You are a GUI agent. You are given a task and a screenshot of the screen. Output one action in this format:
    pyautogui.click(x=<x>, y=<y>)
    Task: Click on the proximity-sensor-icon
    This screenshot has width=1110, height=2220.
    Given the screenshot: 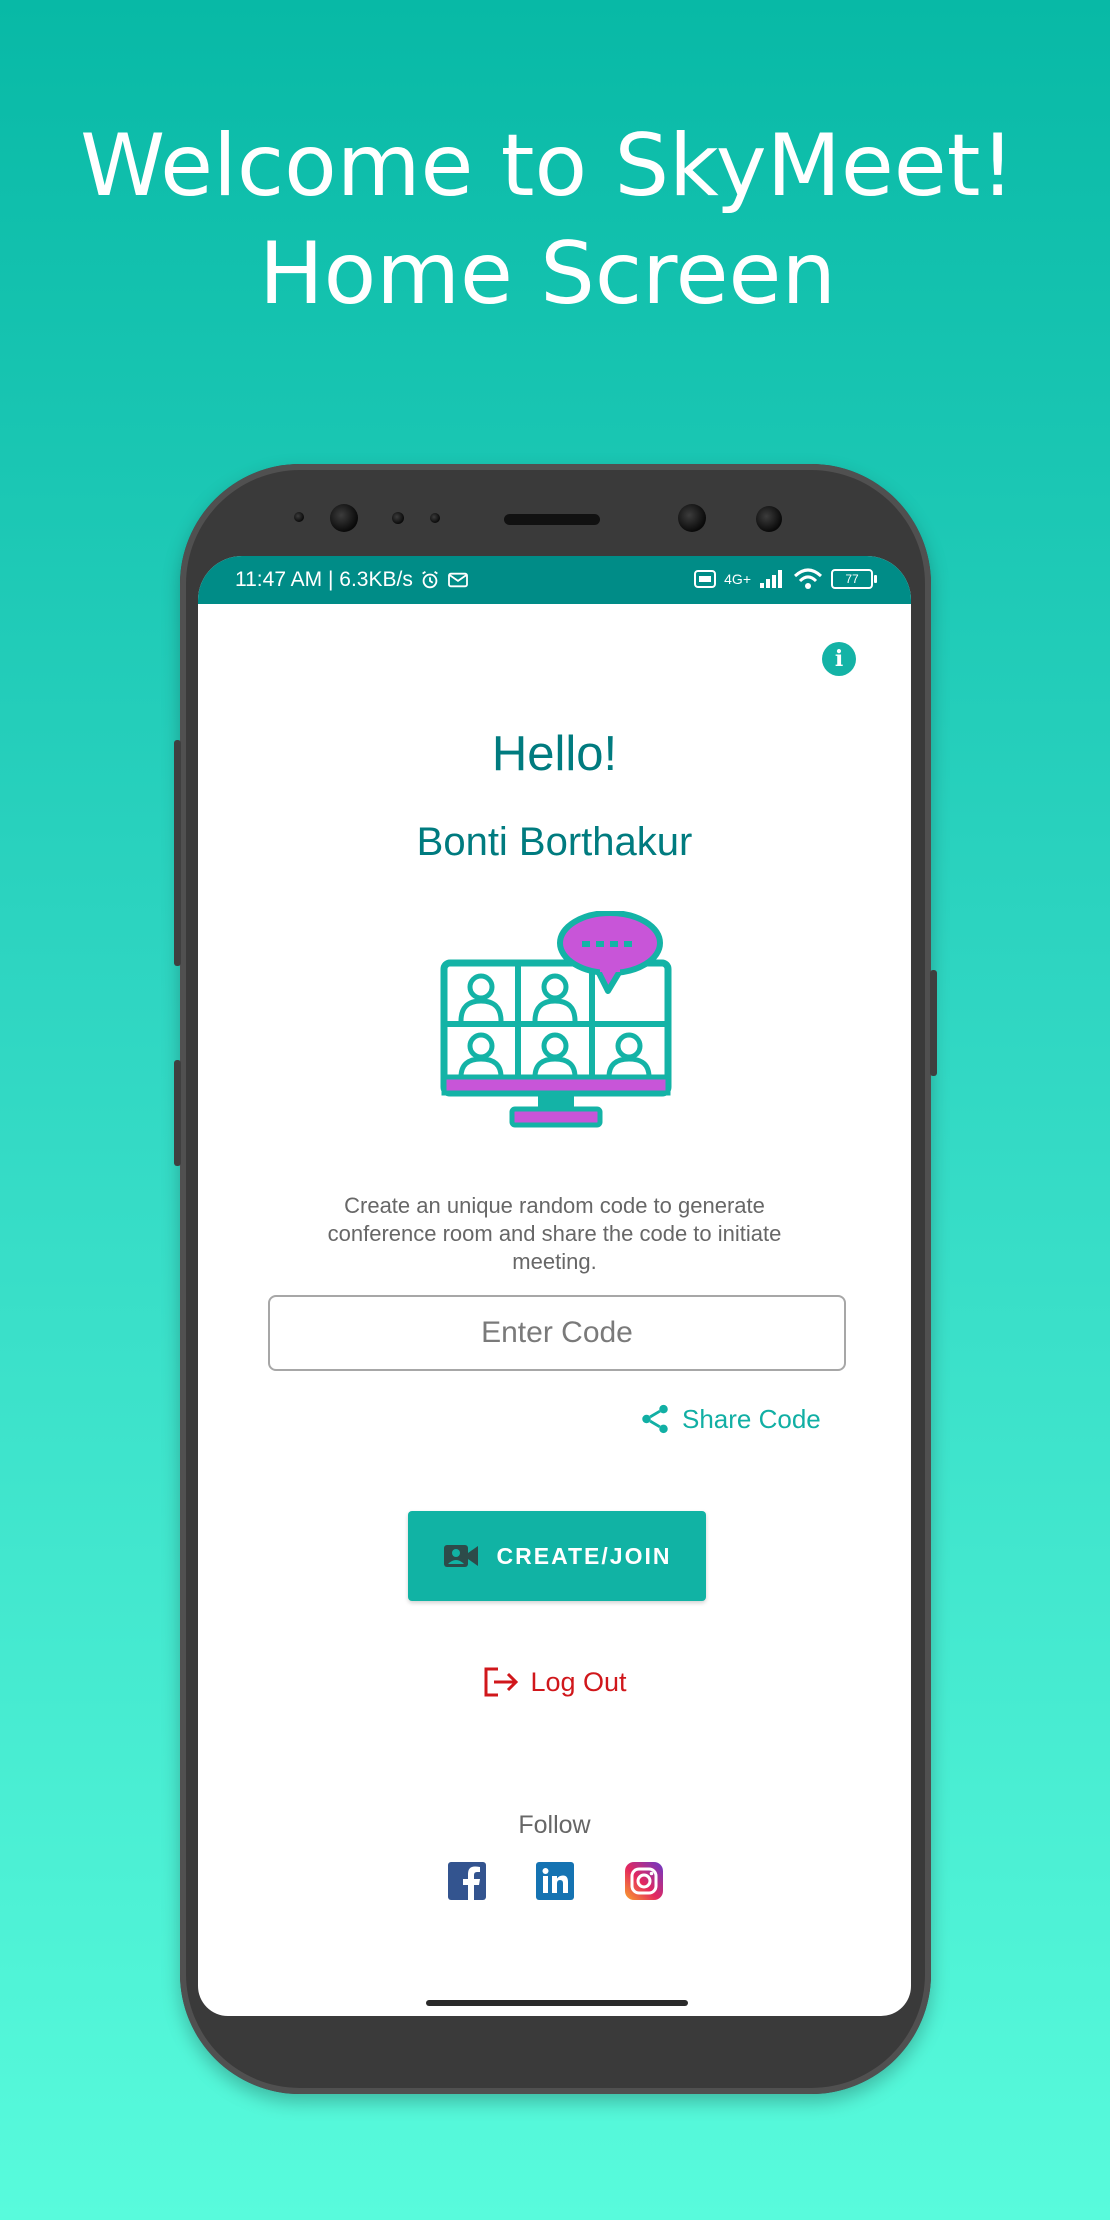 What is the action you would take?
    pyautogui.click(x=398, y=518)
    